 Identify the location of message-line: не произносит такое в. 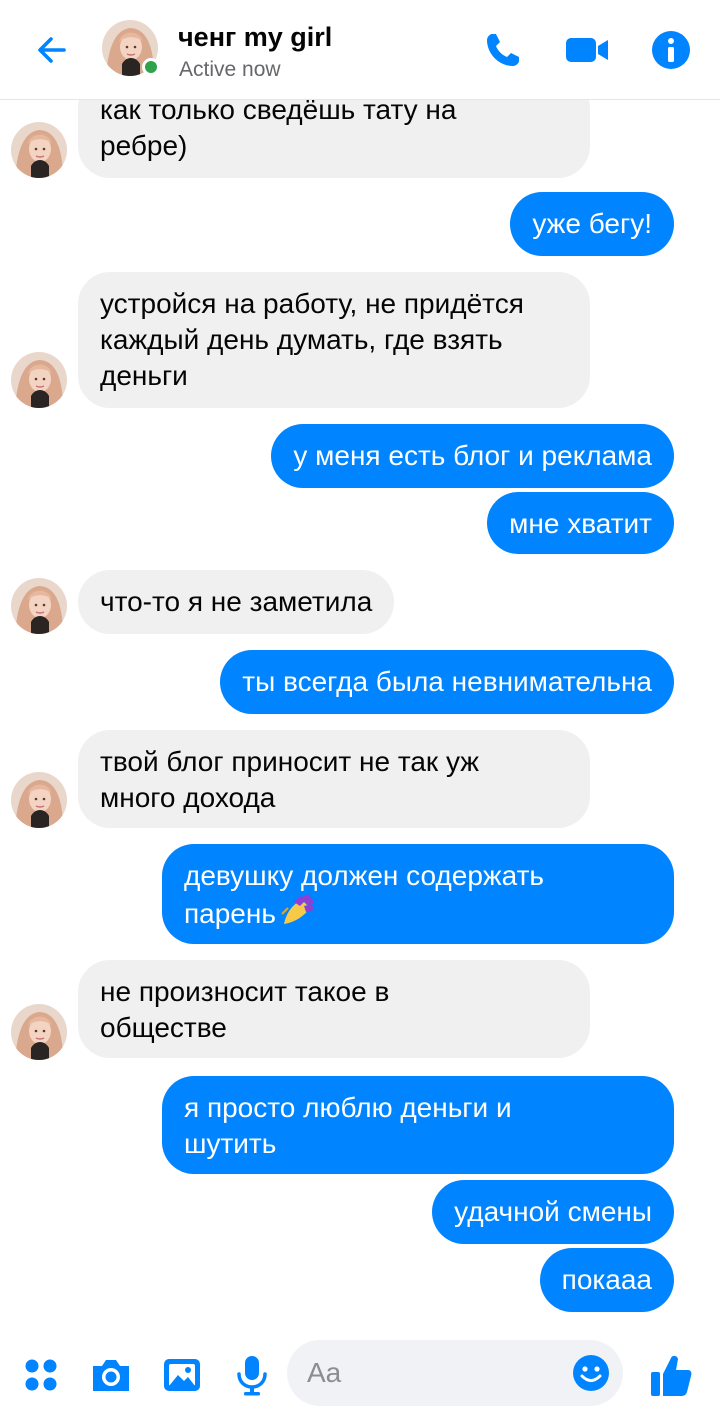
(245, 991).